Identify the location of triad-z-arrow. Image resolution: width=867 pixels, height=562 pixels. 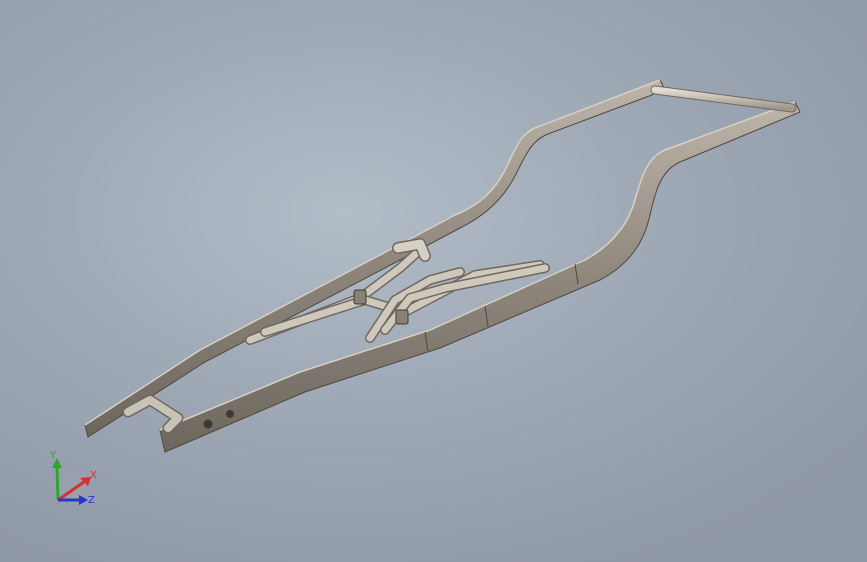
(83, 500).